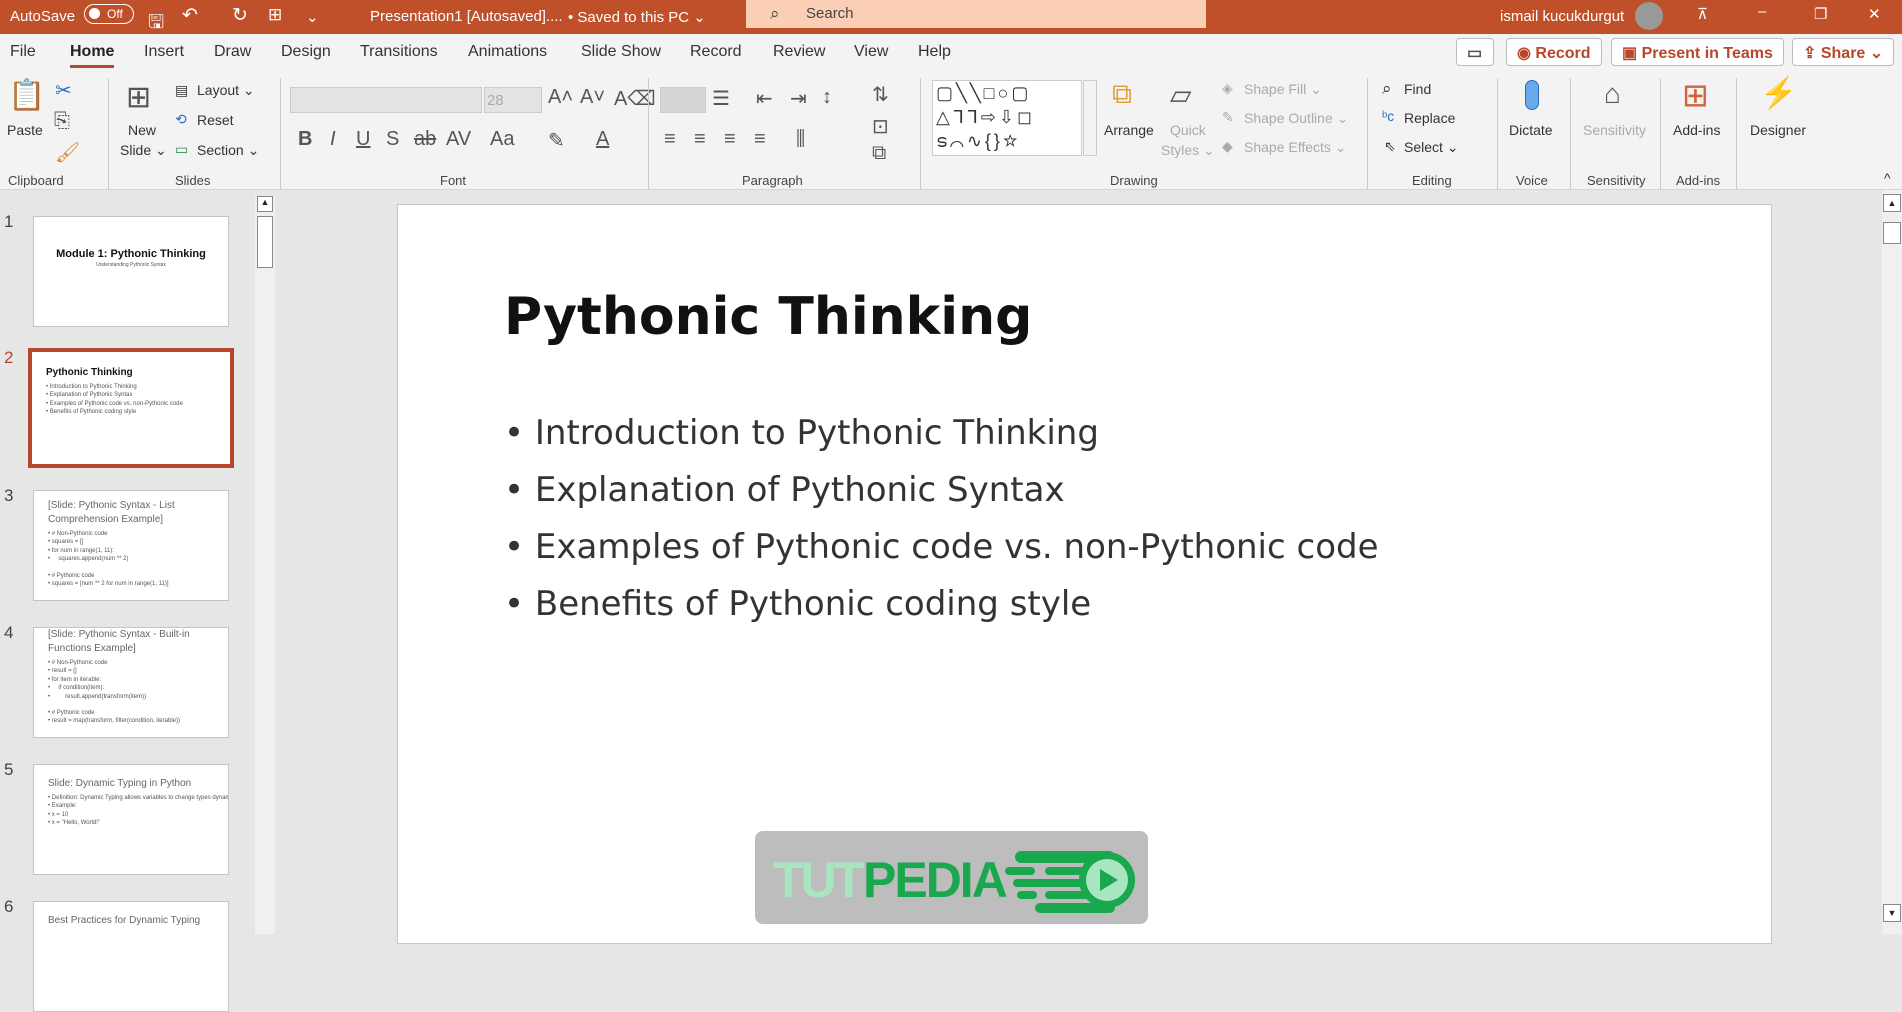 The width and height of the screenshot is (1902, 1012). Describe the element at coordinates (392, 139) in the screenshot. I see `shadow-icon: S` at that location.